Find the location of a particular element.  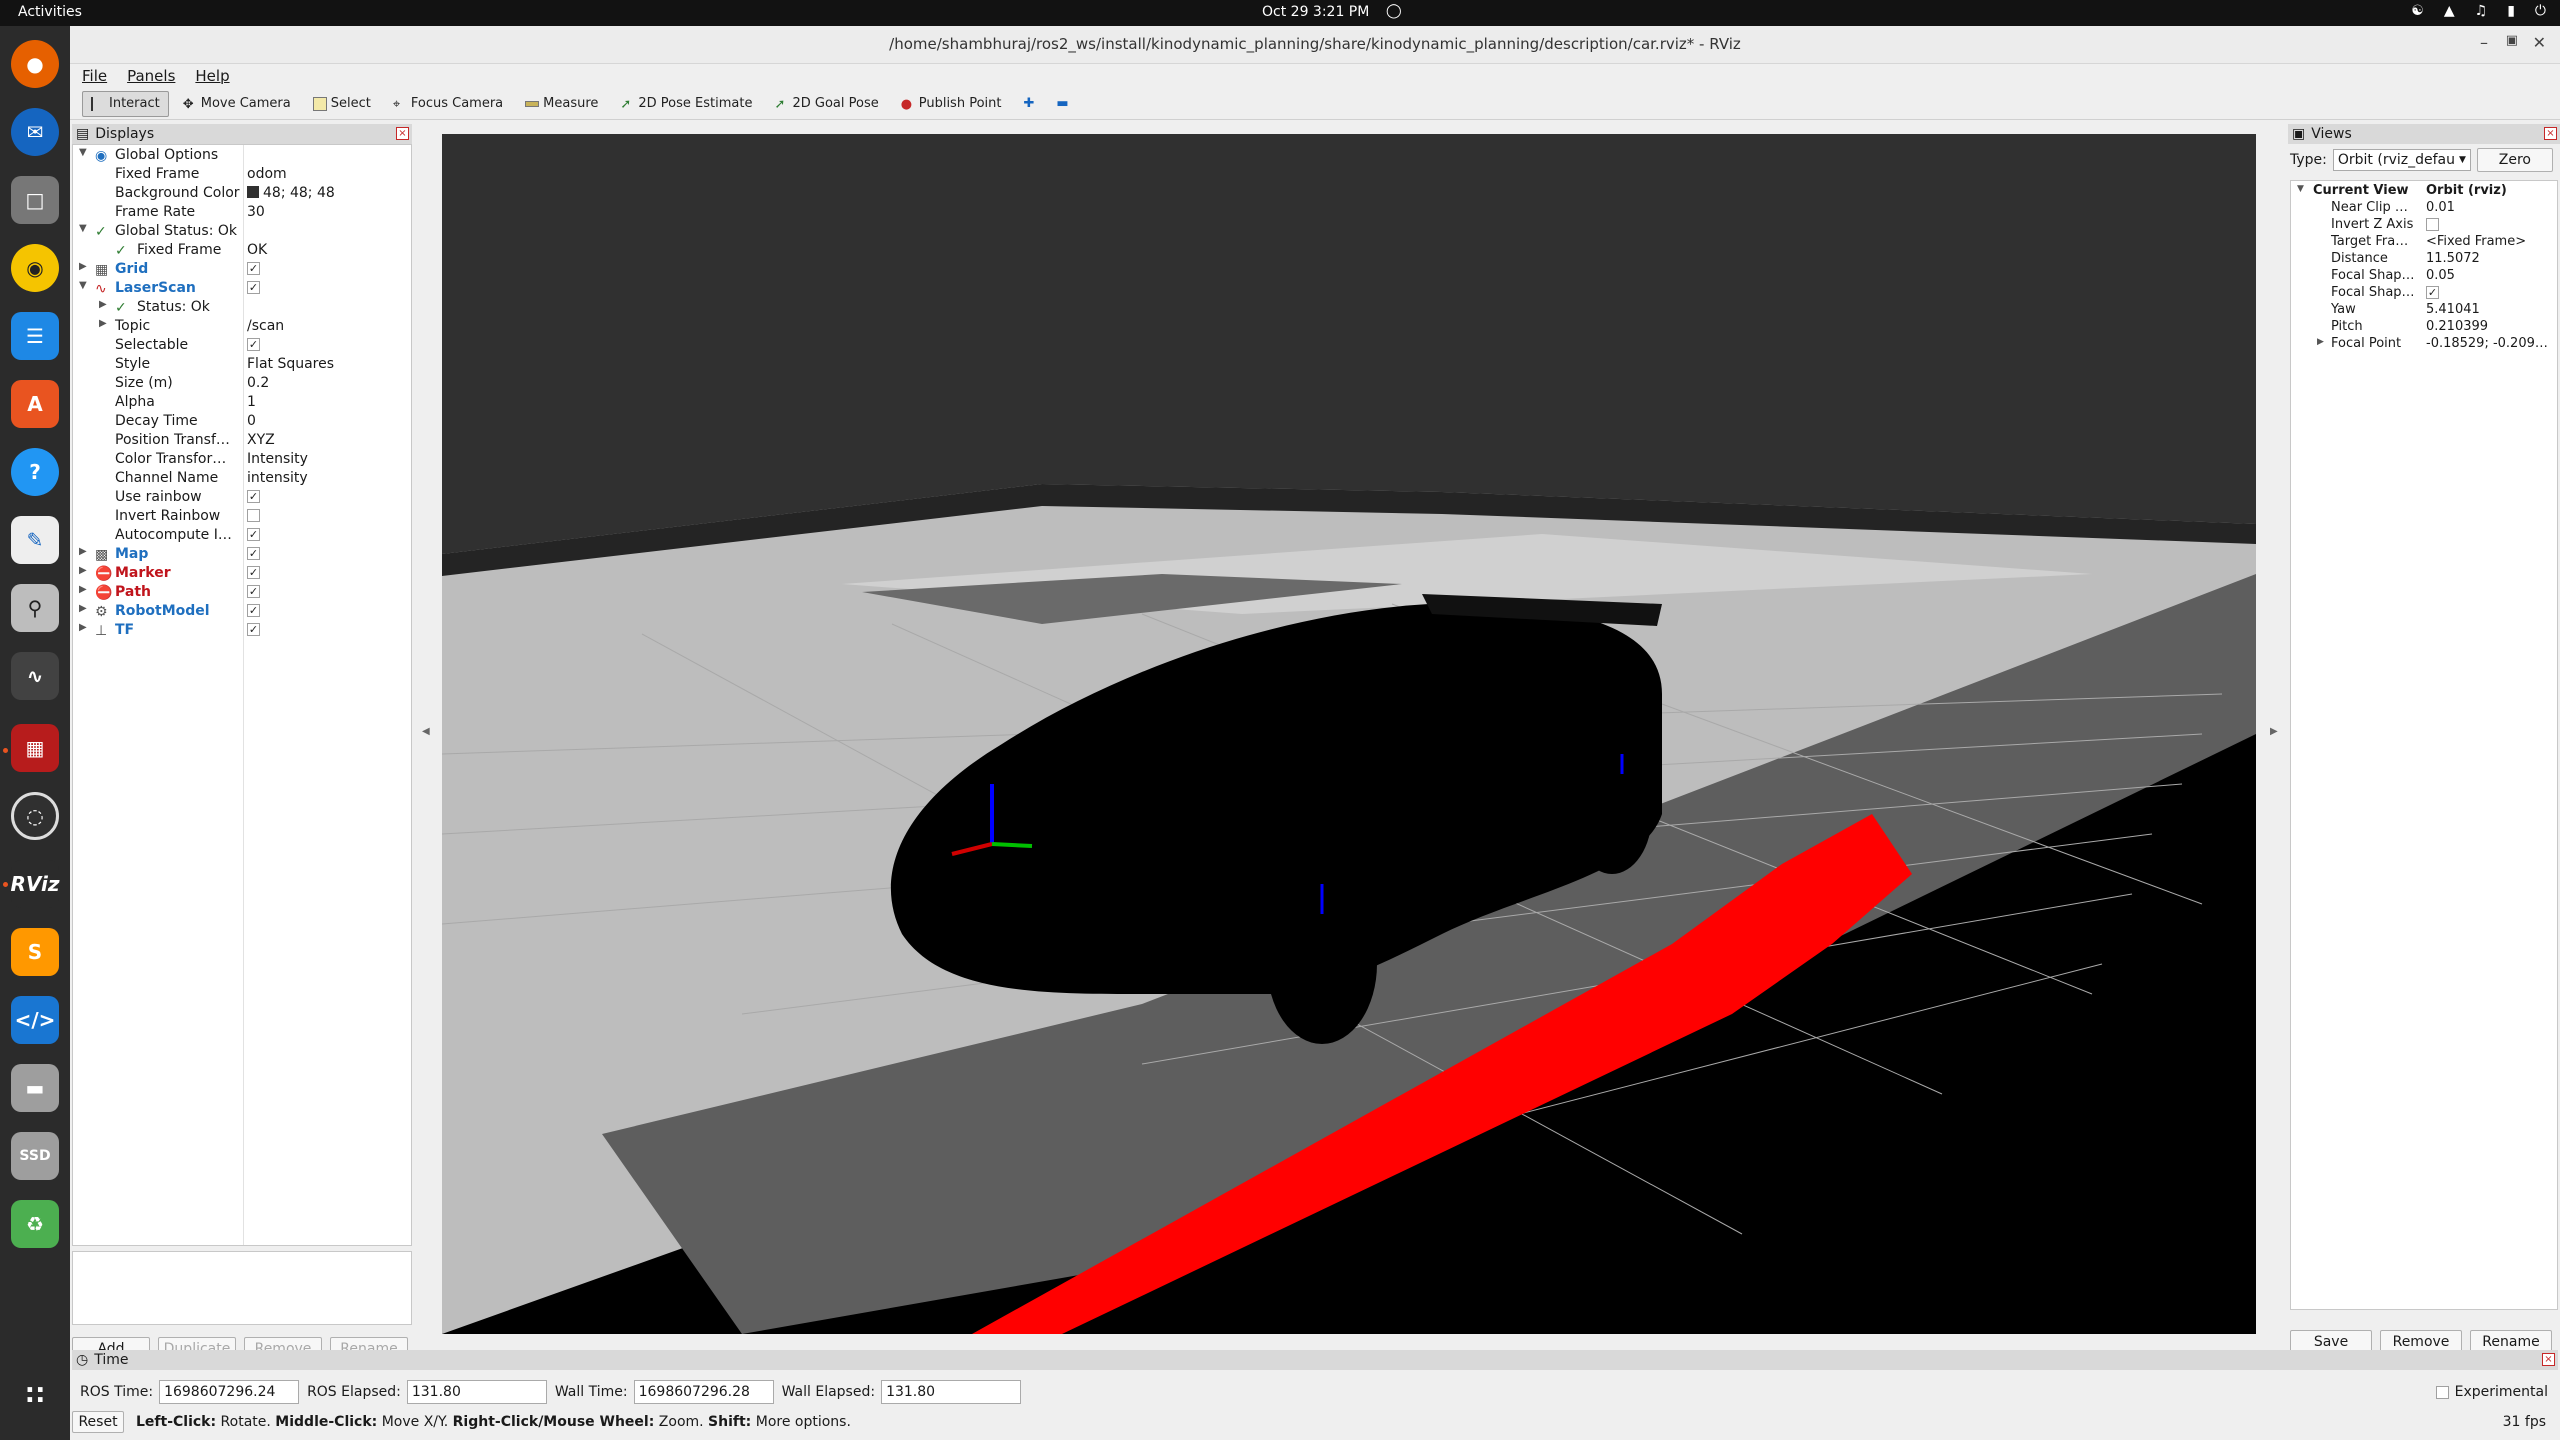

view-row-pitch: Pitch 0.210399 is located at coordinates (2424, 327).